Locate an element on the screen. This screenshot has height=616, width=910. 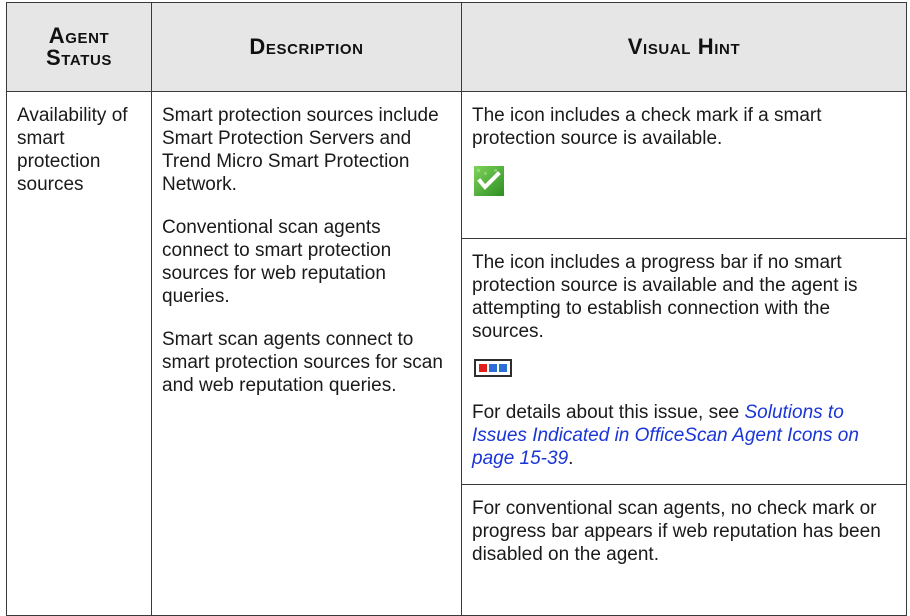
header-row: Agent Status Description Visual Hint is located at coordinates (456, 47).